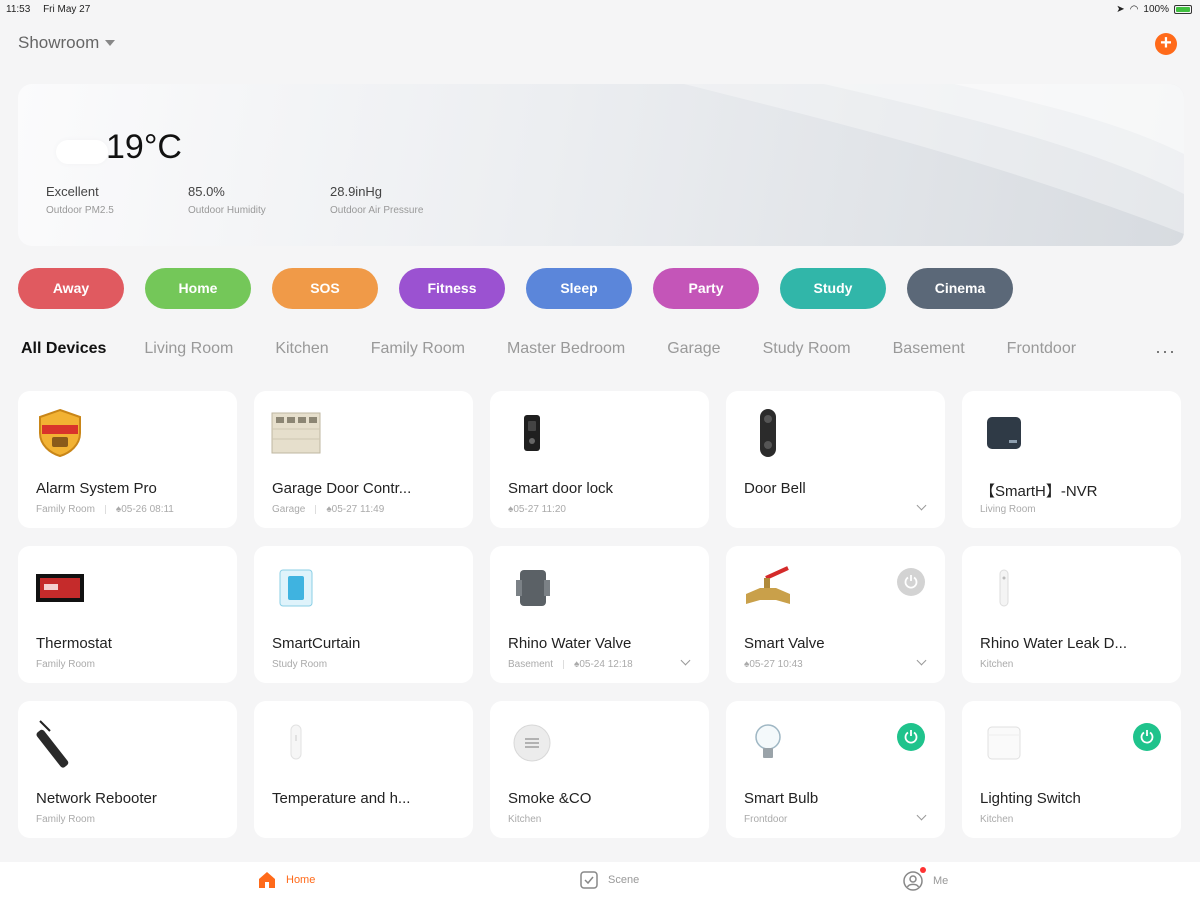 This screenshot has width=1200, height=900. What do you see at coordinates (59, 42) in the screenshot?
I see `home-name: Showroom` at bounding box center [59, 42].